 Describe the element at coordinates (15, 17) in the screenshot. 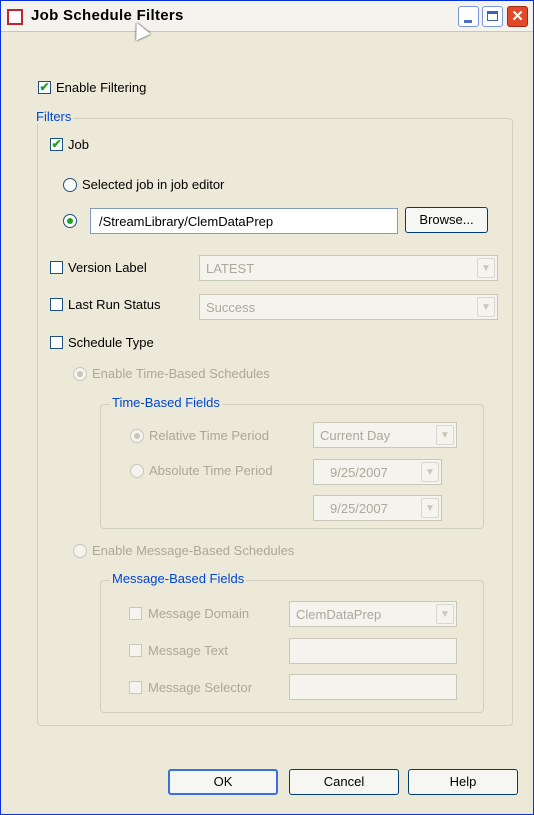

I see `app-chart-icon` at that location.